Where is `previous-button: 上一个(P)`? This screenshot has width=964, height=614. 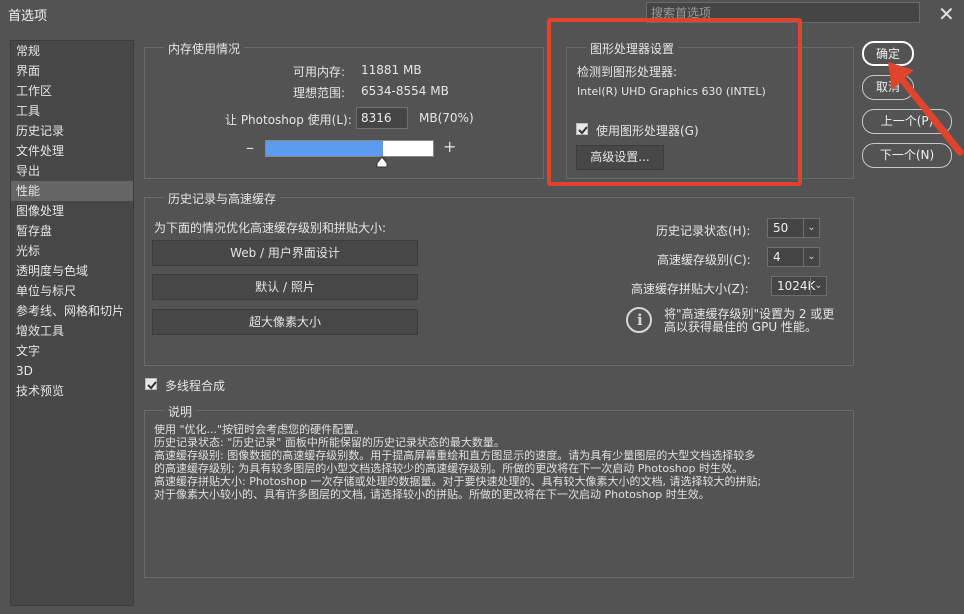
previous-button: 上一个(P) is located at coordinates (907, 121).